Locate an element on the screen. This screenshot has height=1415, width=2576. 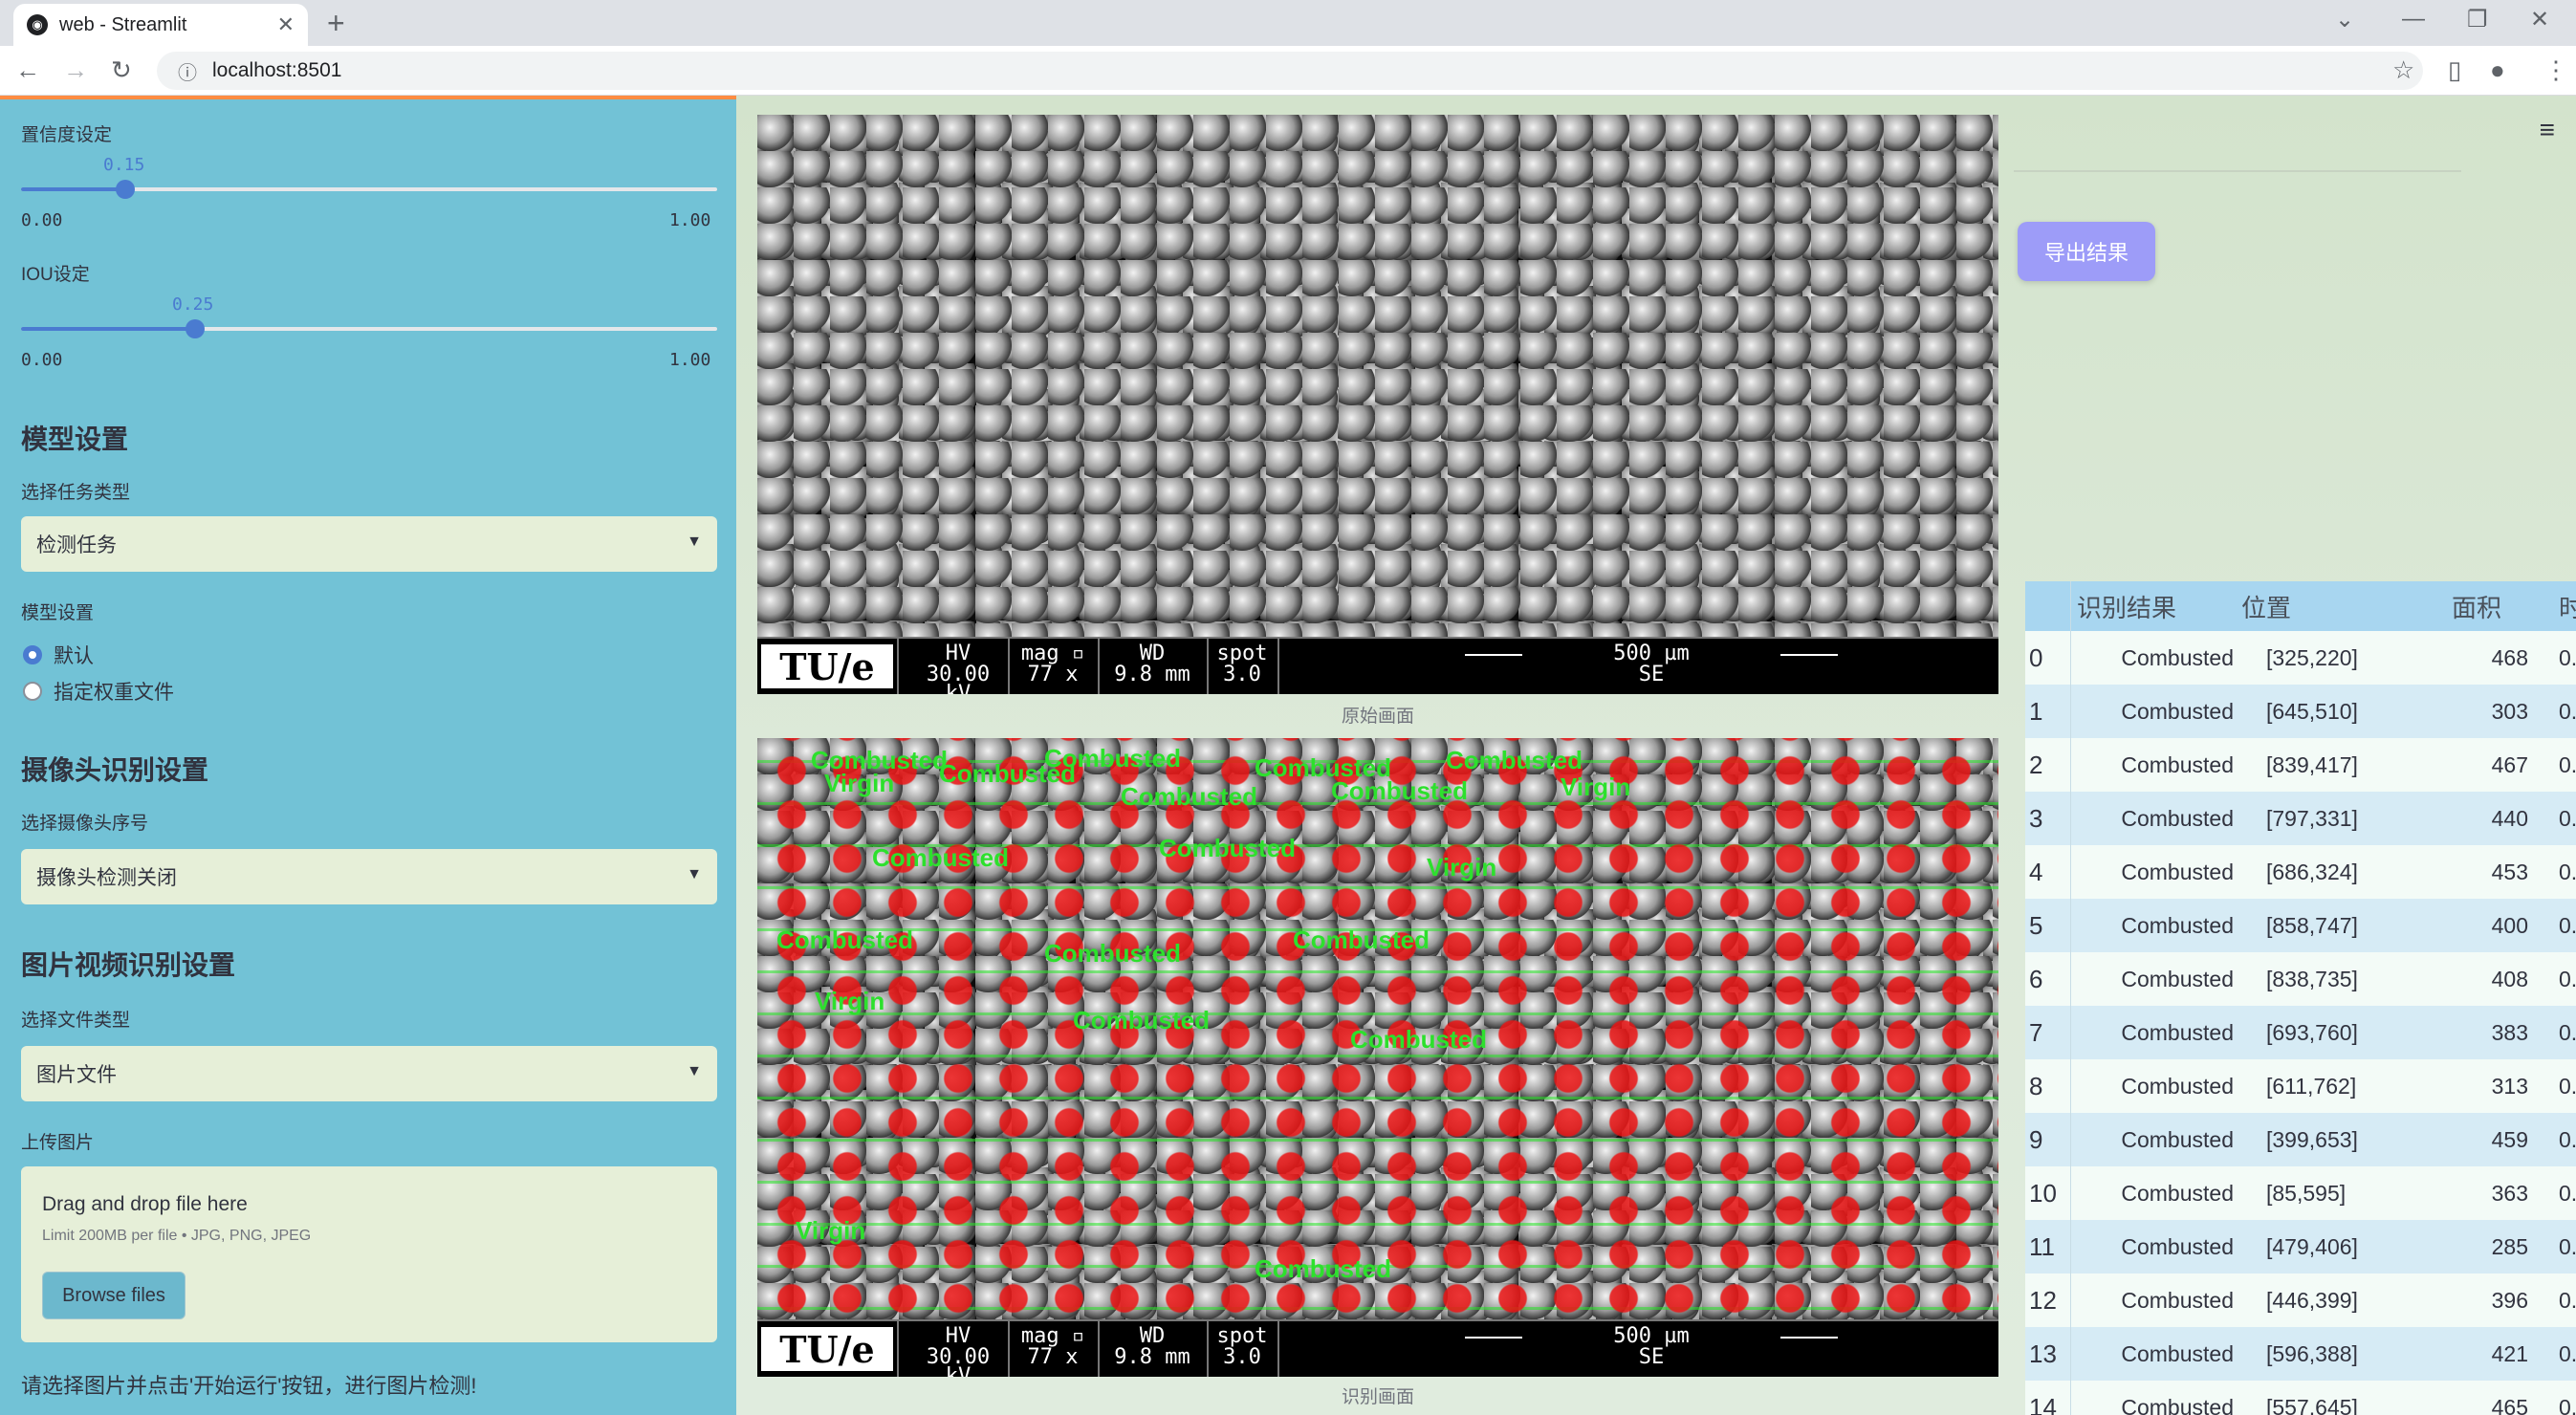
task-type-select: 检测任务 ▼ is located at coordinates (369, 544).